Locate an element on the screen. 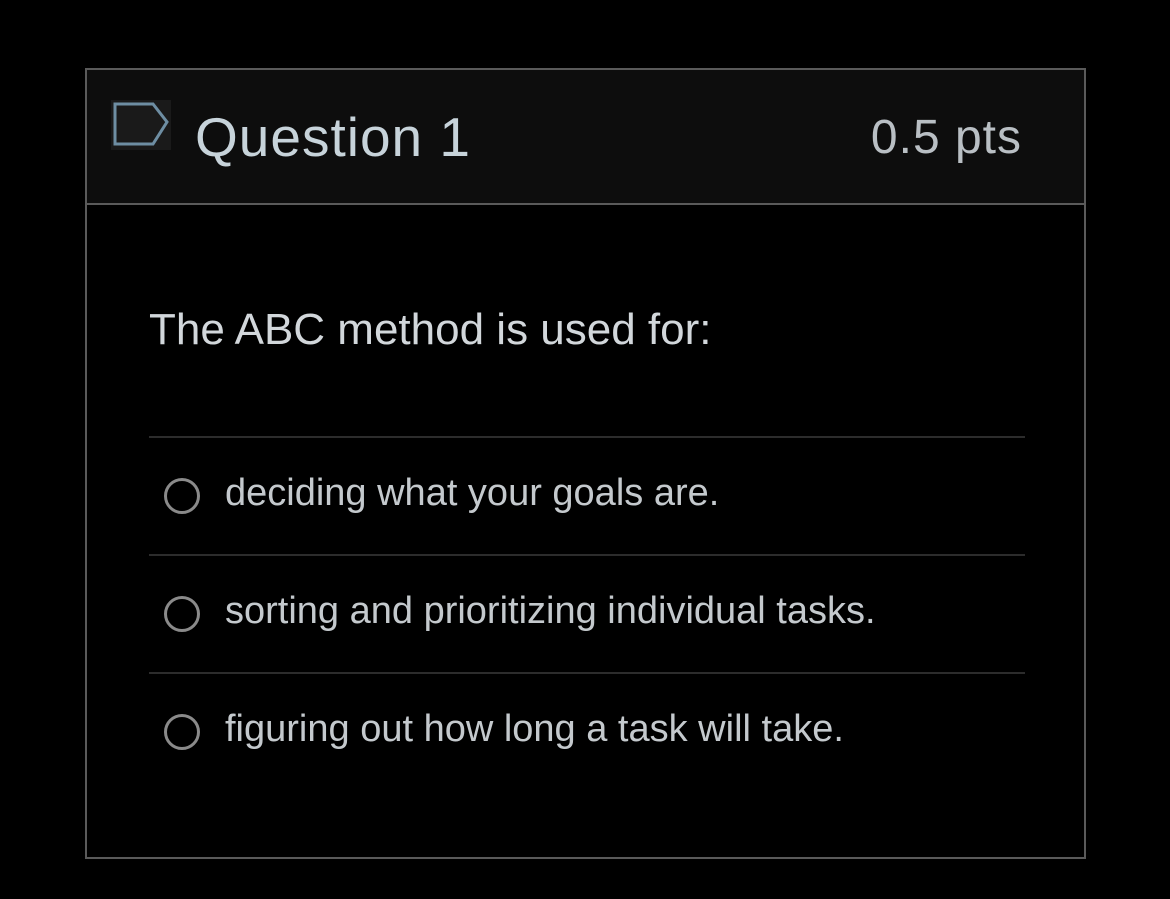 This screenshot has width=1170, height=899. answer-option: figuring out how long a task will take. is located at coordinates (587, 731).